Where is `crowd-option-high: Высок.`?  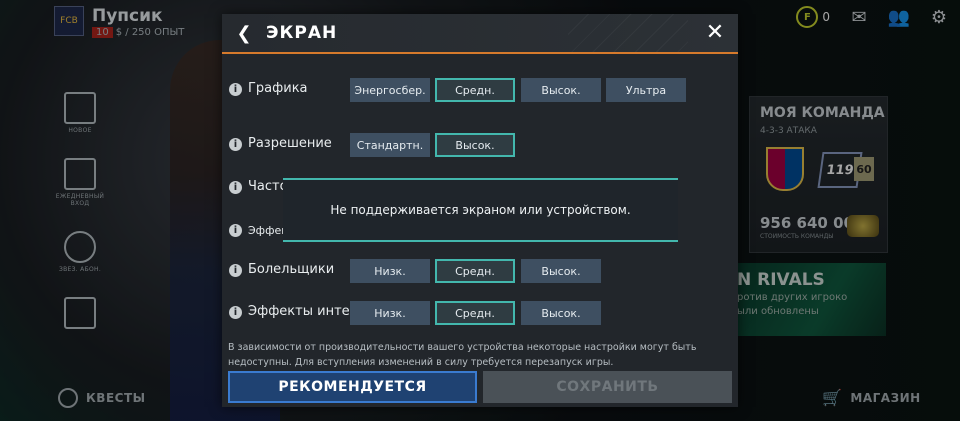 crowd-option-high: Высок. is located at coordinates (561, 271).